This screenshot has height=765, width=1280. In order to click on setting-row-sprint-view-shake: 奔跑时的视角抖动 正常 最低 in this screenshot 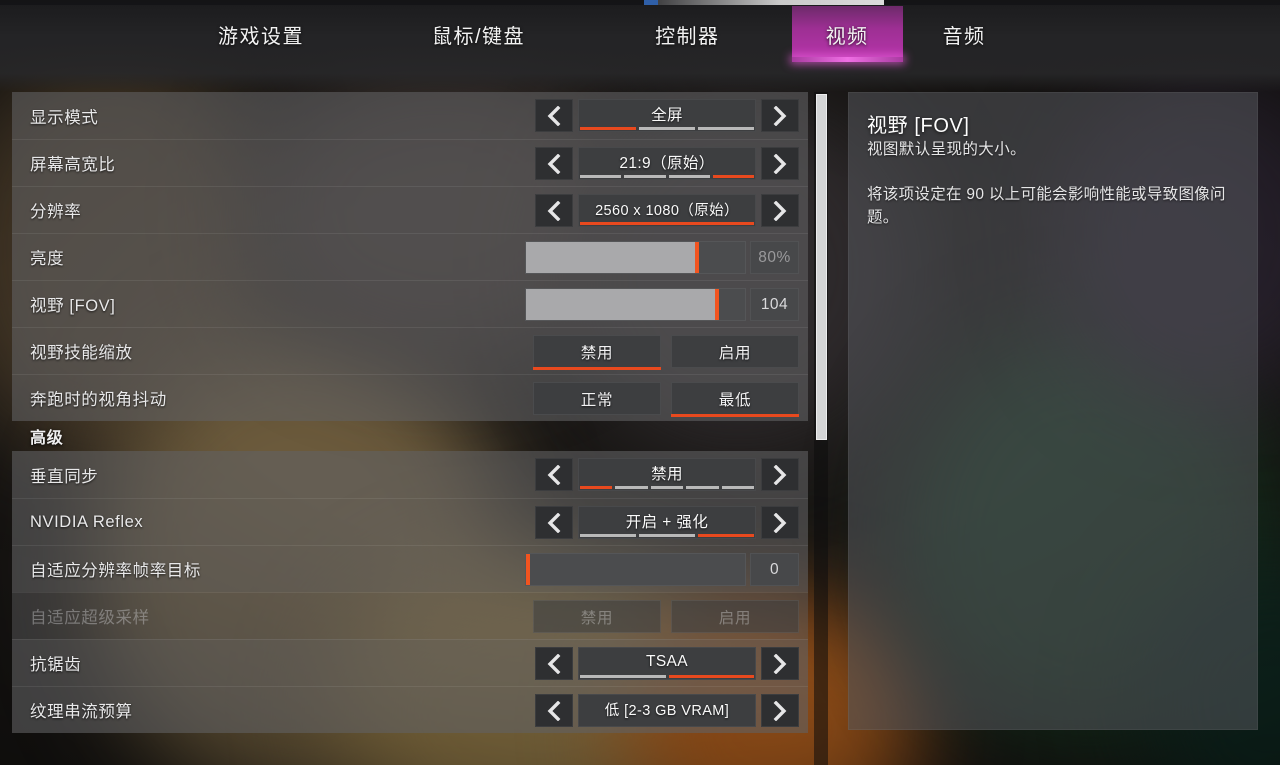, I will do `click(410, 397)`.